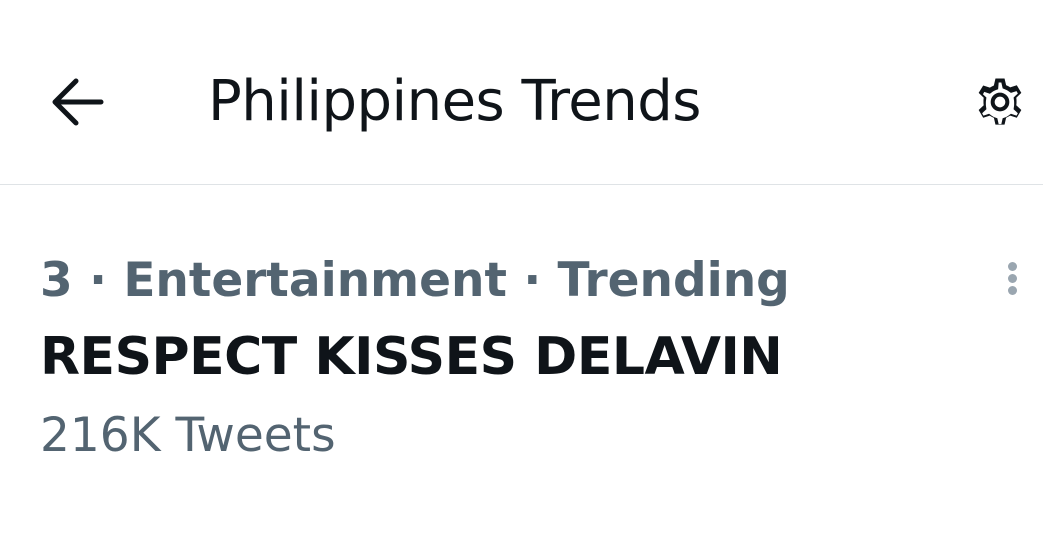  I want to click on page-title: Philippines Trends, so click(454, 101).